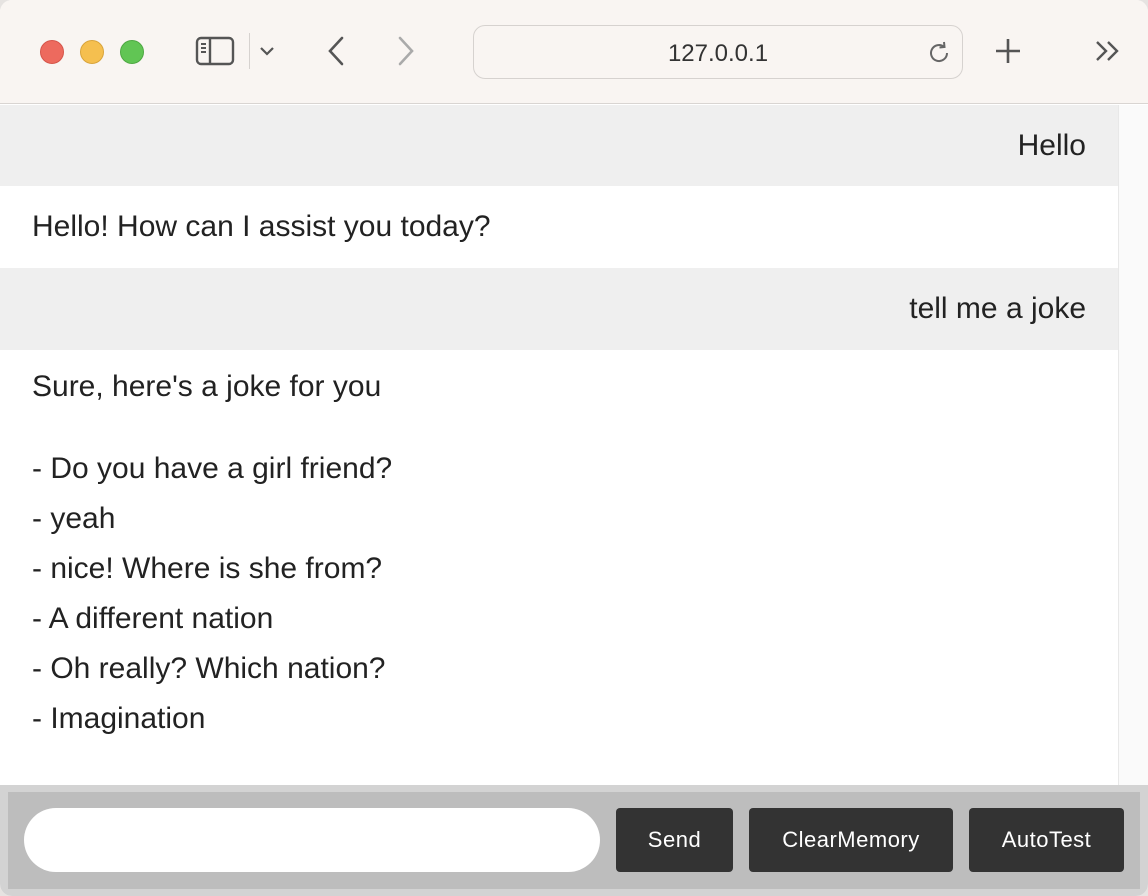  I want to click on bot-message-line: - Oh really? Which nation?, so click(209, 668).